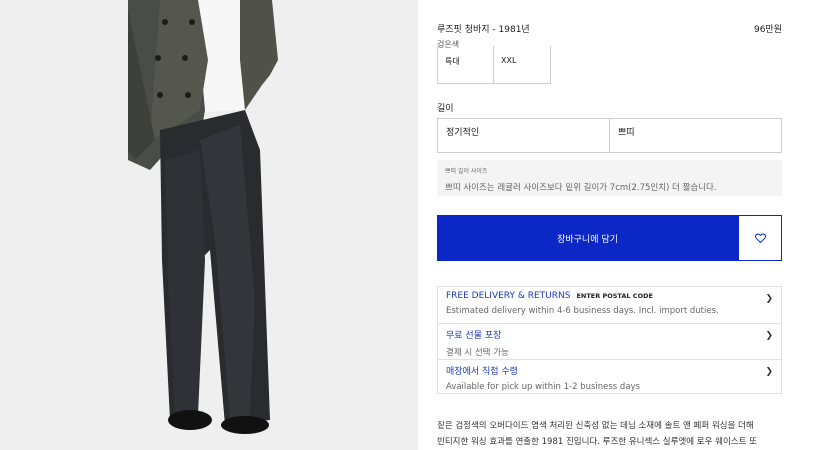  I want to click on petite-info-title: 쁘띠 길이 사이즈, so click(466, 171).